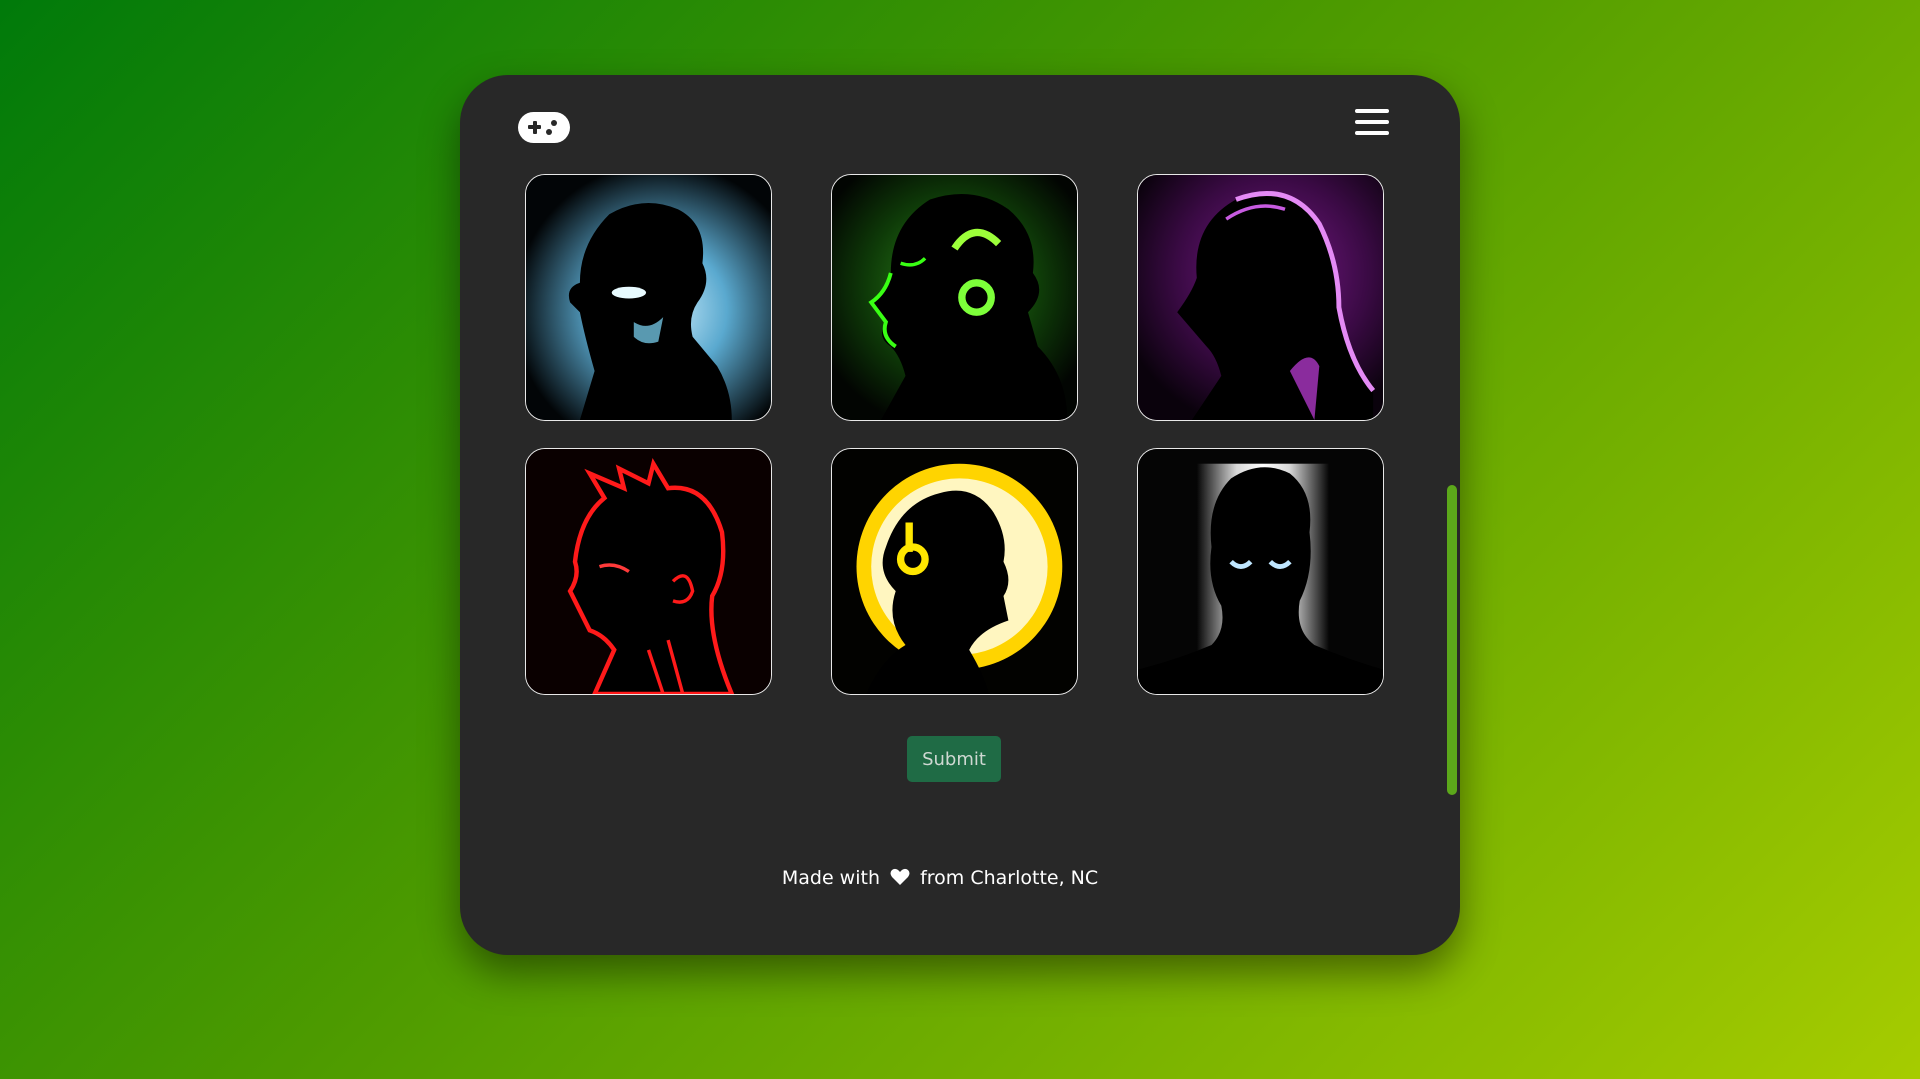 The height and width of the screenshot is (1079, 1920). I want to click on avatar-white-icon, so click(1260, 571).